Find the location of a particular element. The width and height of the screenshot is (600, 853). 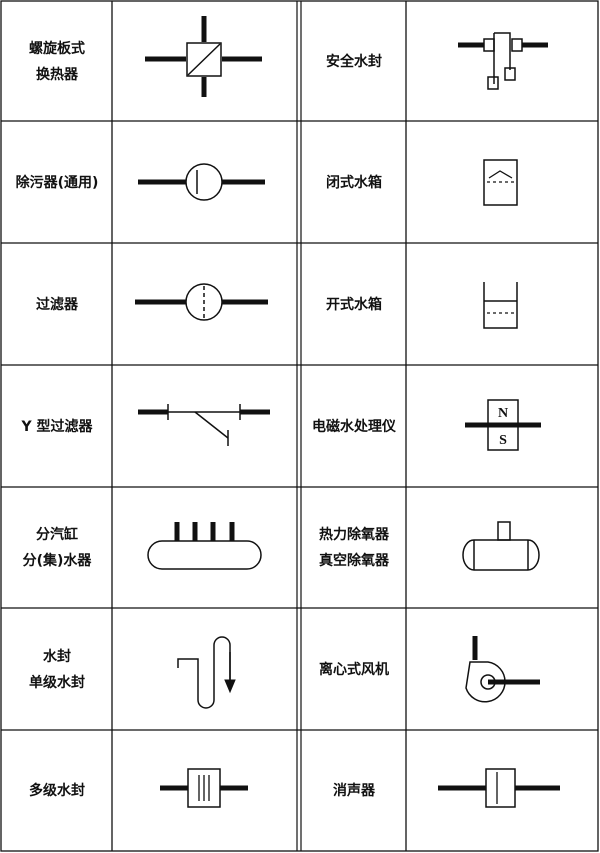

magnet-north-label: N is located at coordinates (503, 413).